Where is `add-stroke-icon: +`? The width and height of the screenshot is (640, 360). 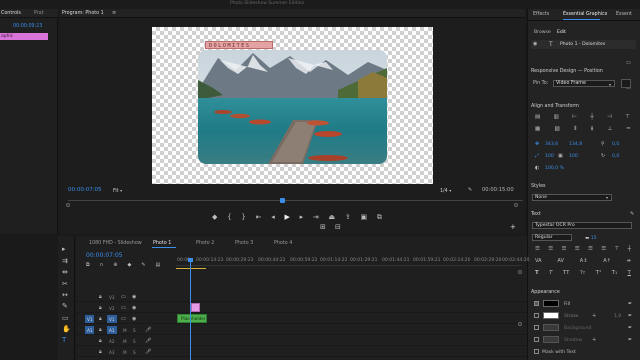
add-stroke-icon: + is located at coordinates (594, 316).